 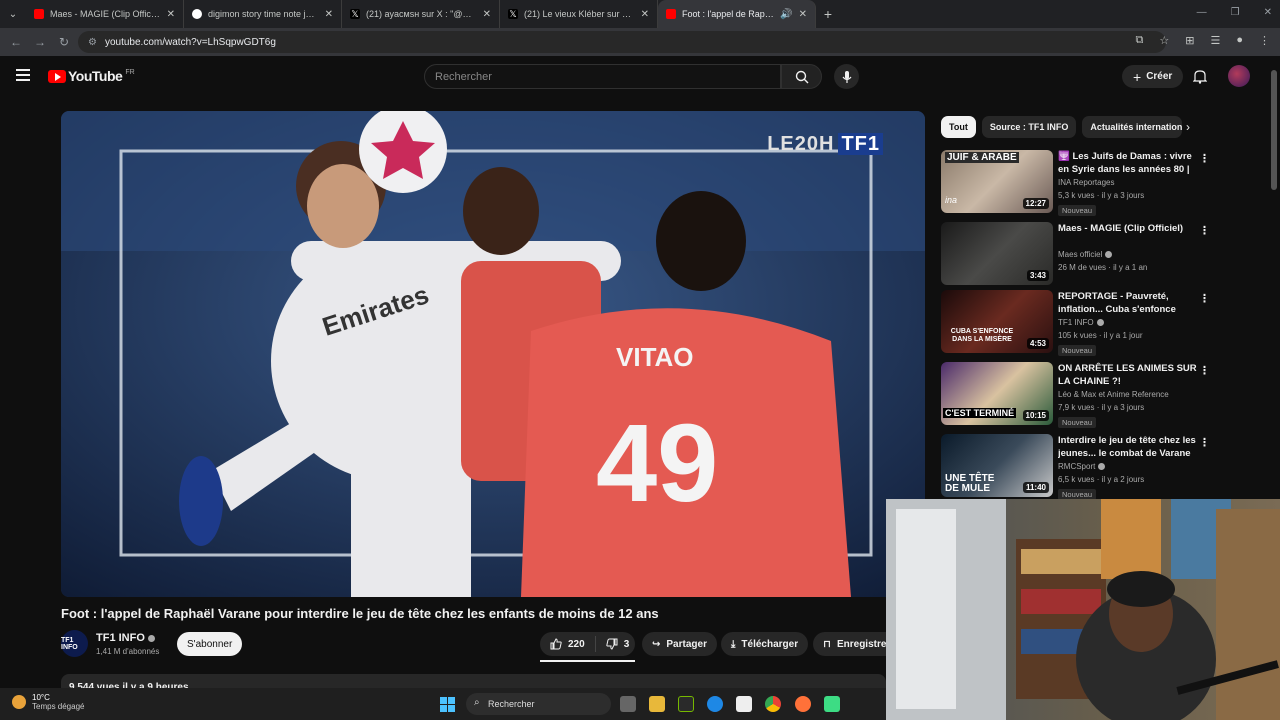 I want to click on chip-international-news: Actualités internationales, so click(x=1132, y=127).